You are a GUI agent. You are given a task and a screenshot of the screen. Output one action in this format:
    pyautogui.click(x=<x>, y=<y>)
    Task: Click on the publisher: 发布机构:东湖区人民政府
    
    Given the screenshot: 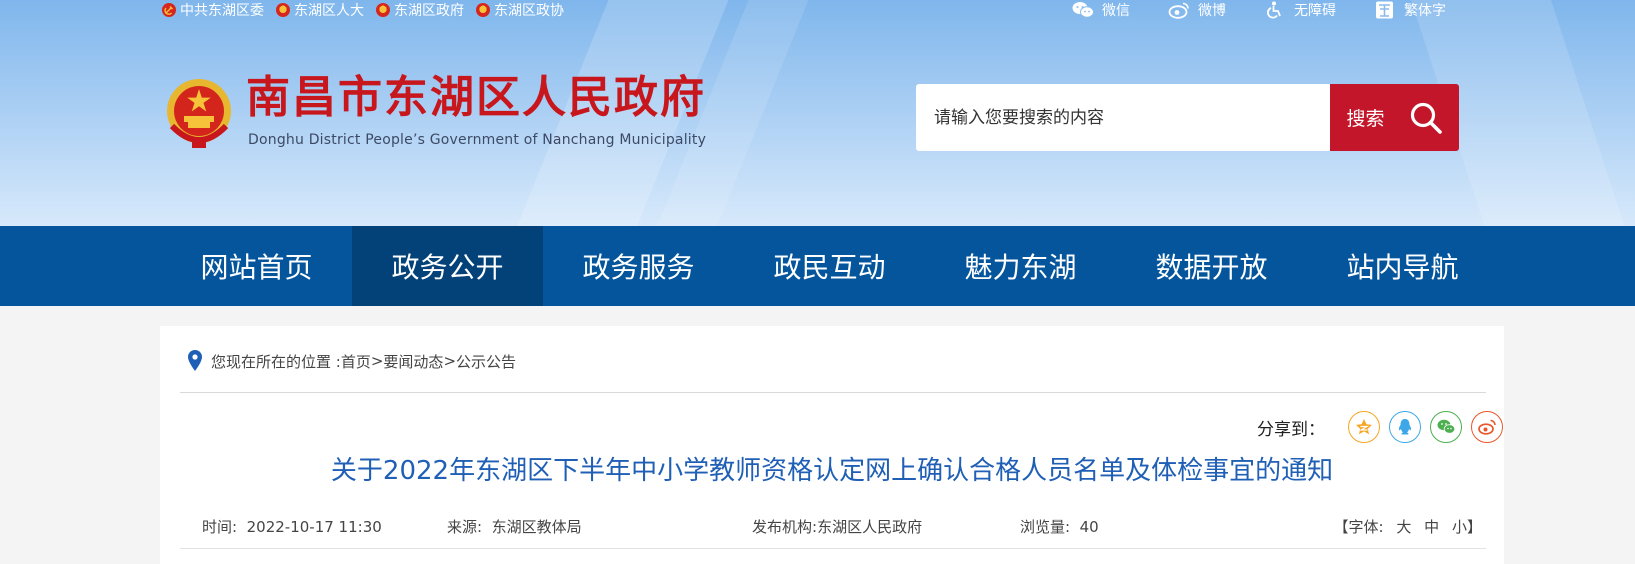 What is the action you would take?
    pyautogui.click(x=837, y=526)
    